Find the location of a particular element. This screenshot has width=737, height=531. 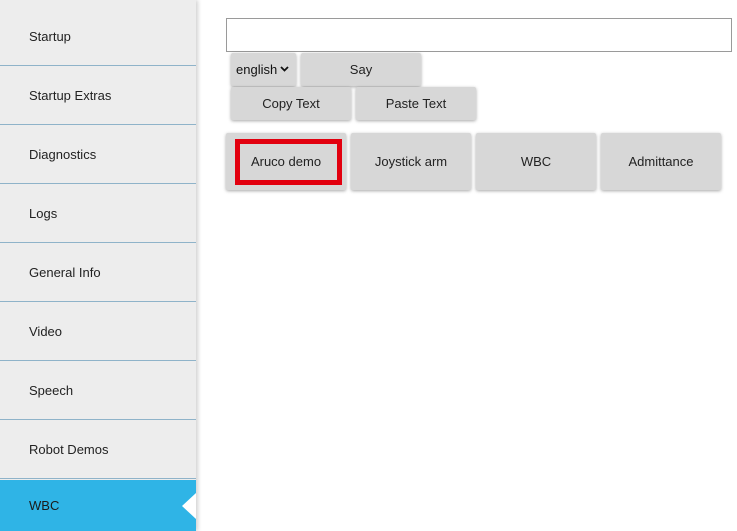

chevron-down-icon is located at coordinates (284, 69).